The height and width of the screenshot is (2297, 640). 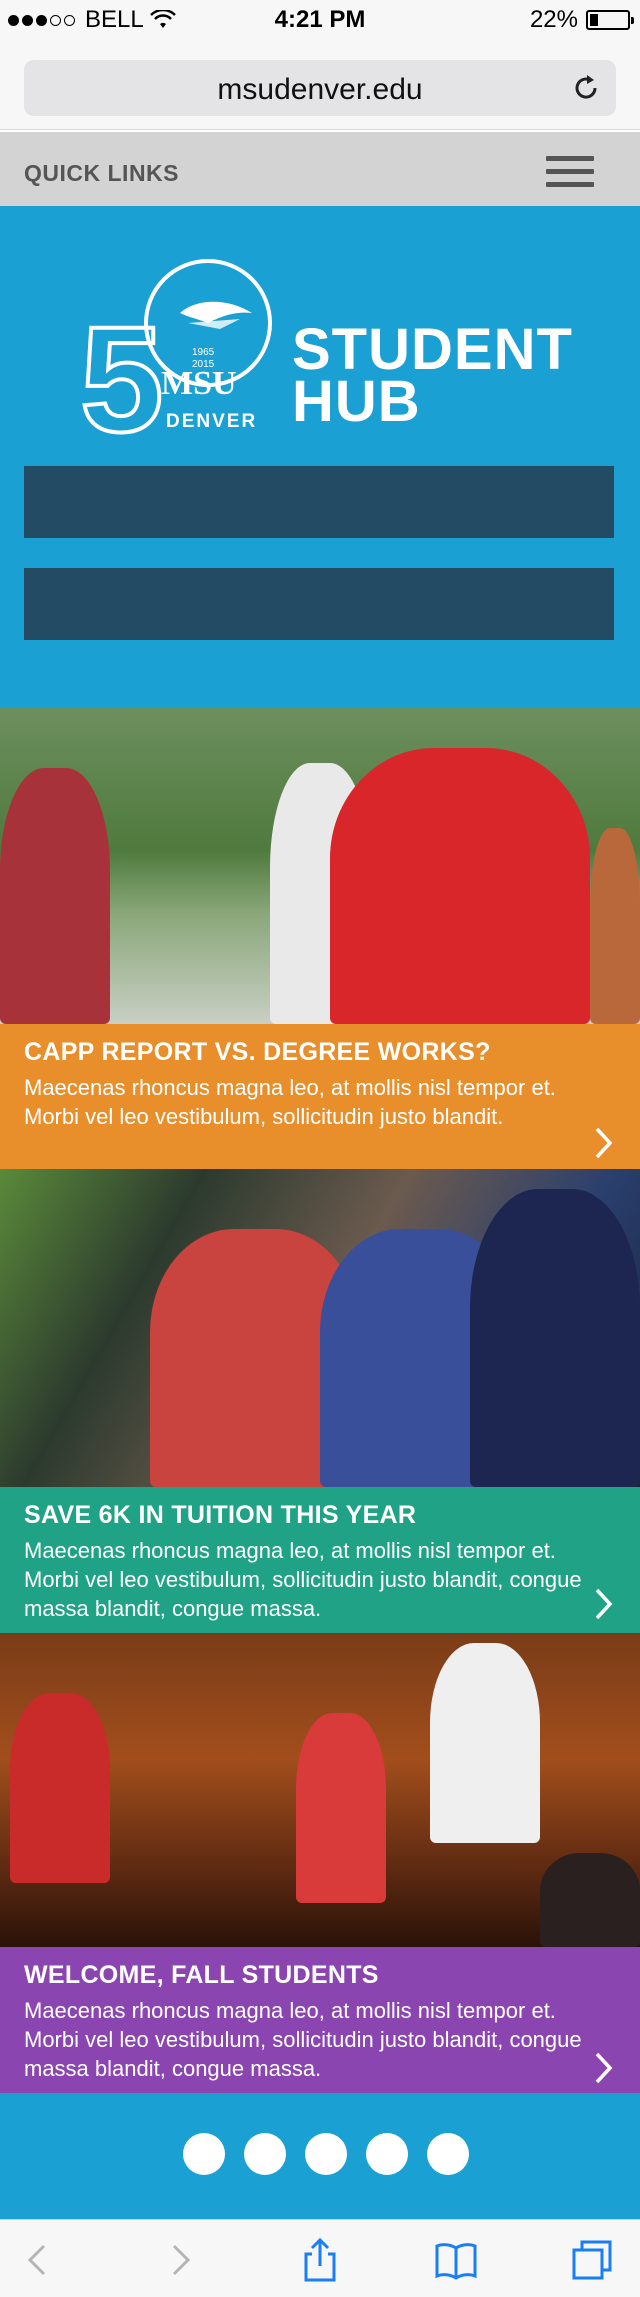 I want to click on card-title: WELCOME, FALL STUDENTS, so click(x=201, y=1975).